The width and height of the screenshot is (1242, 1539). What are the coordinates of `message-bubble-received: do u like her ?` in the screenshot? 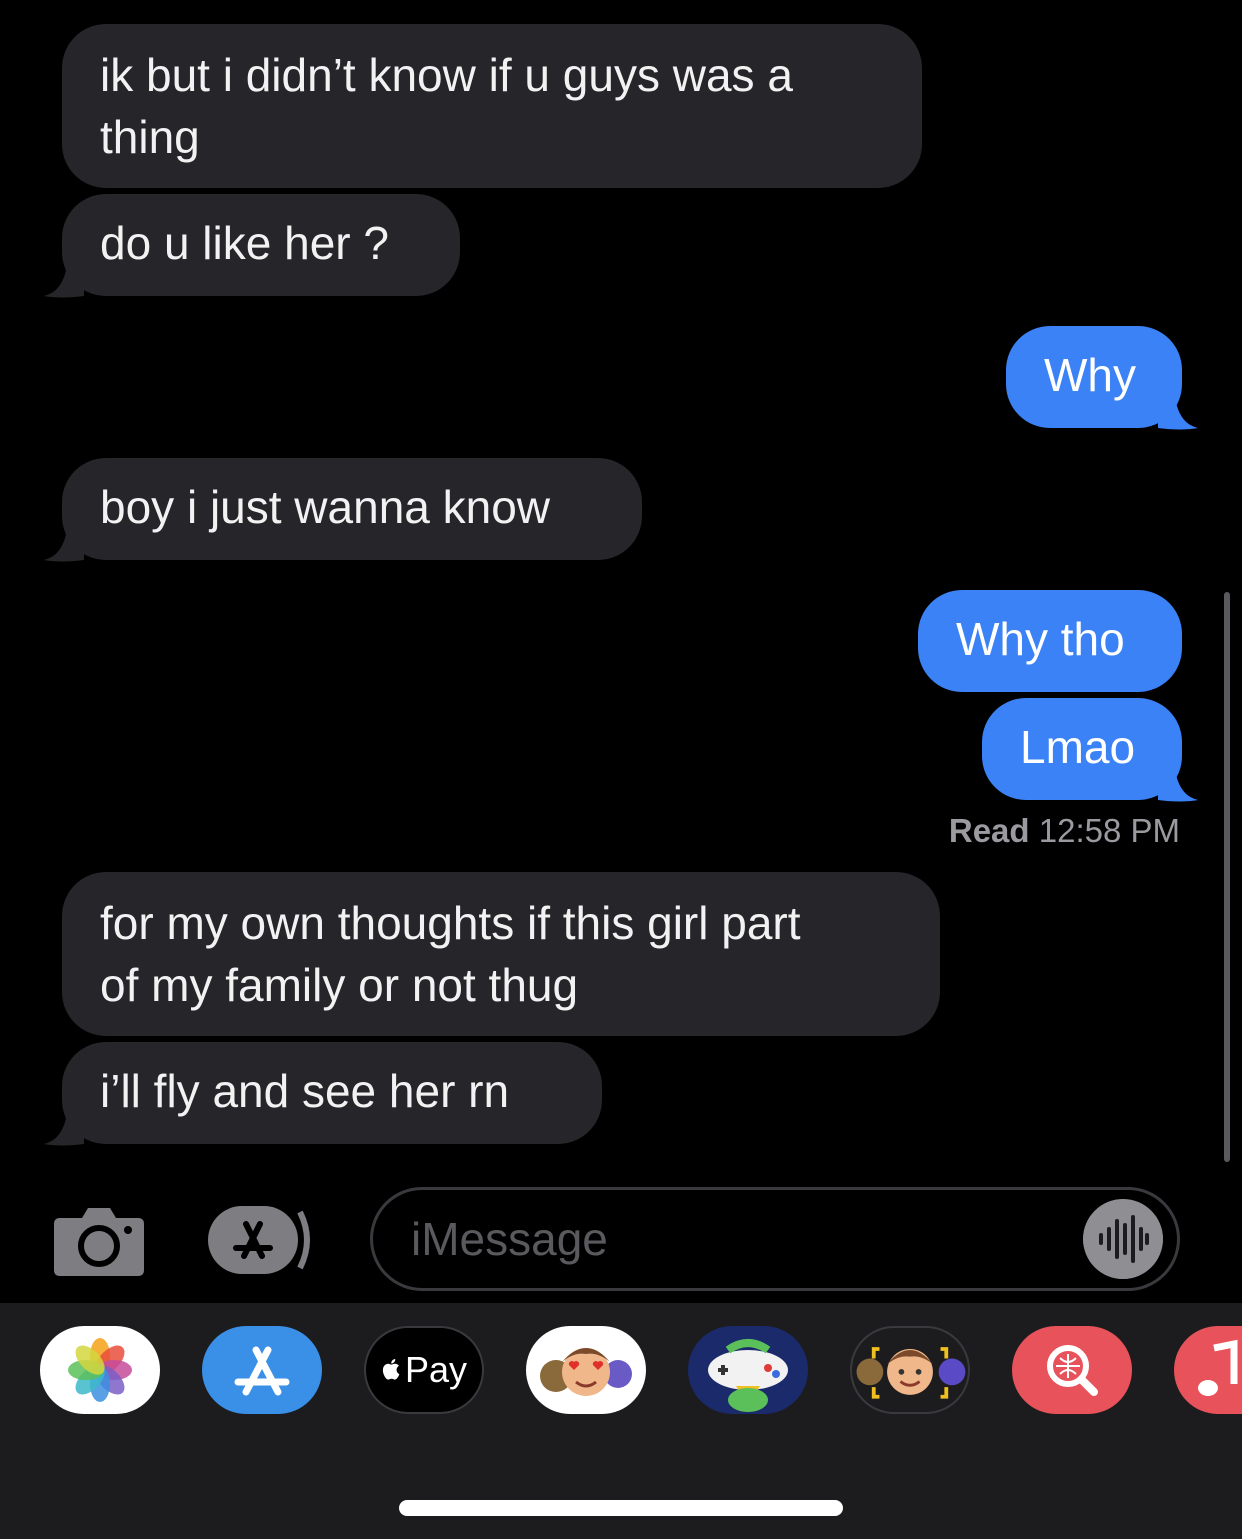 It's located at (261, 245).